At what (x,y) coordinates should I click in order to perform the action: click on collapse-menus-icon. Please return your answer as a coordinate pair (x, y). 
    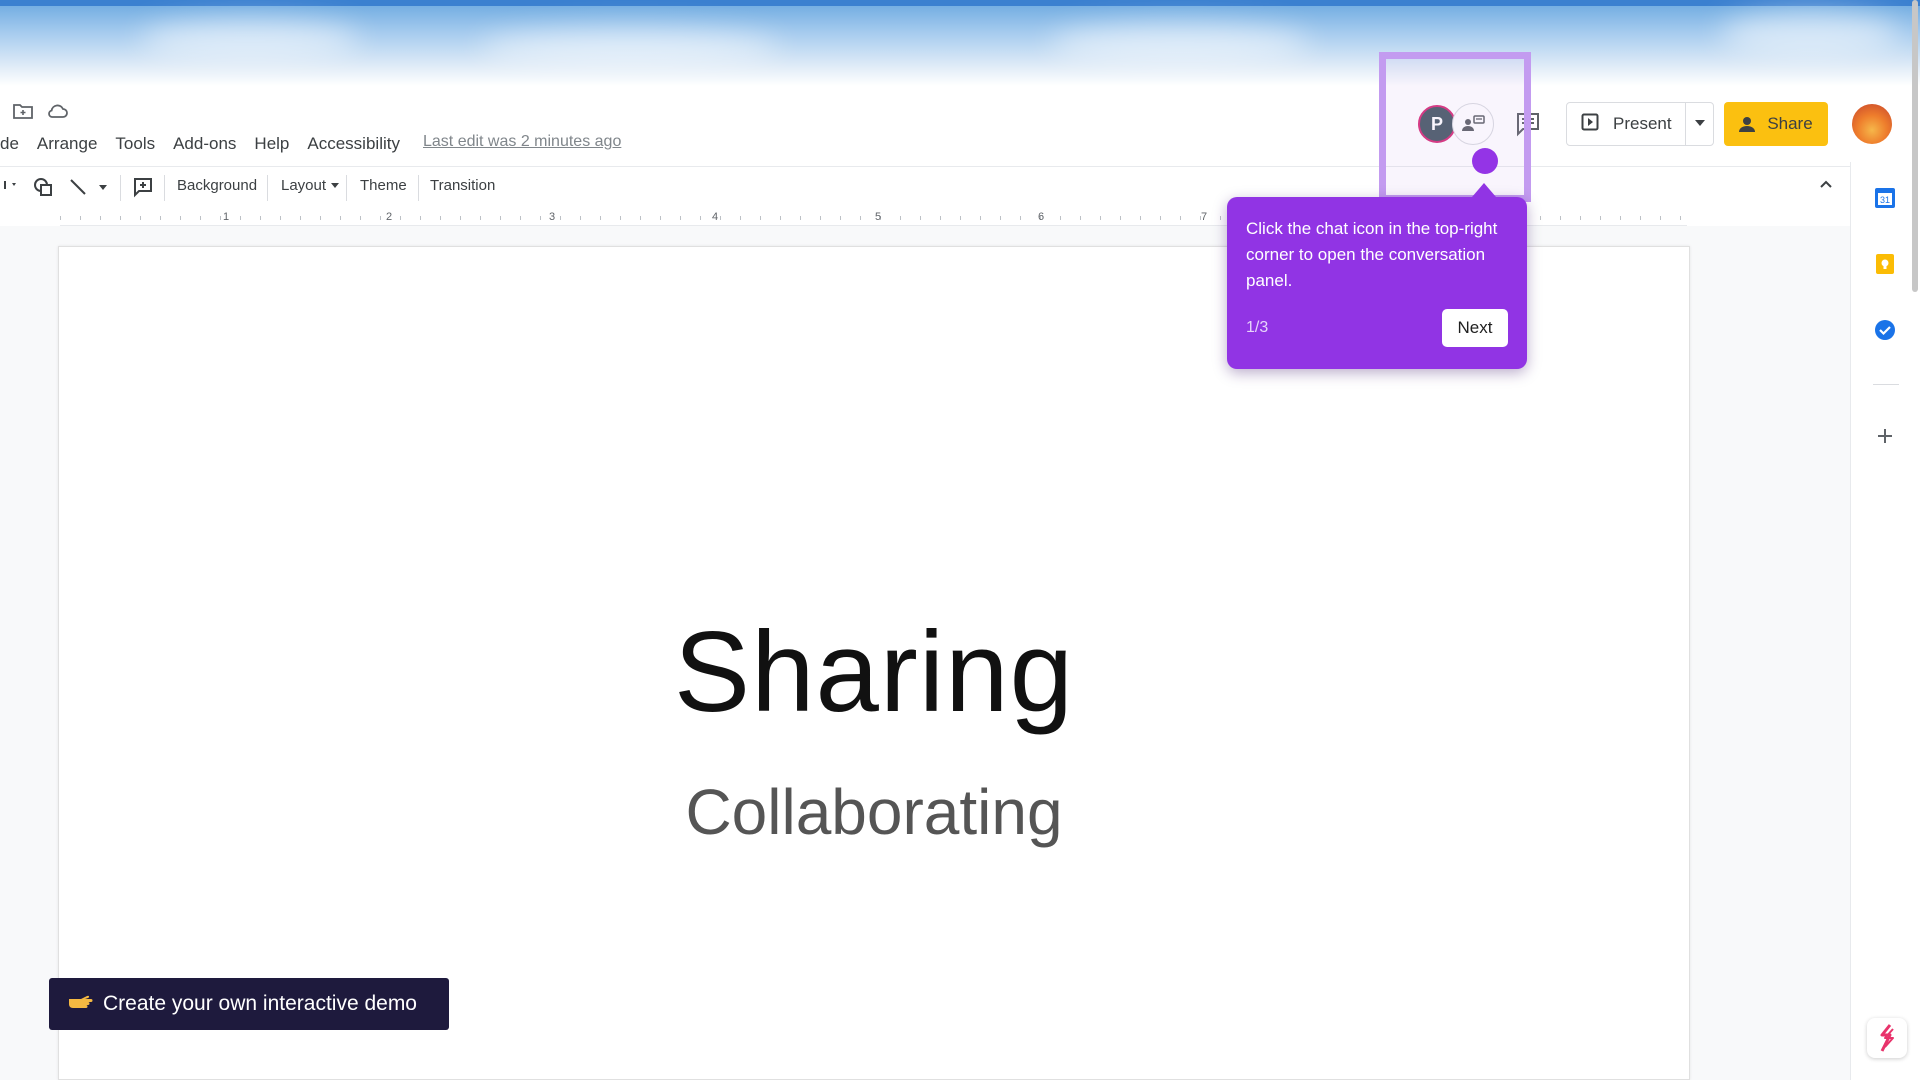
    Looking at the image, I should click on (1826, 186).